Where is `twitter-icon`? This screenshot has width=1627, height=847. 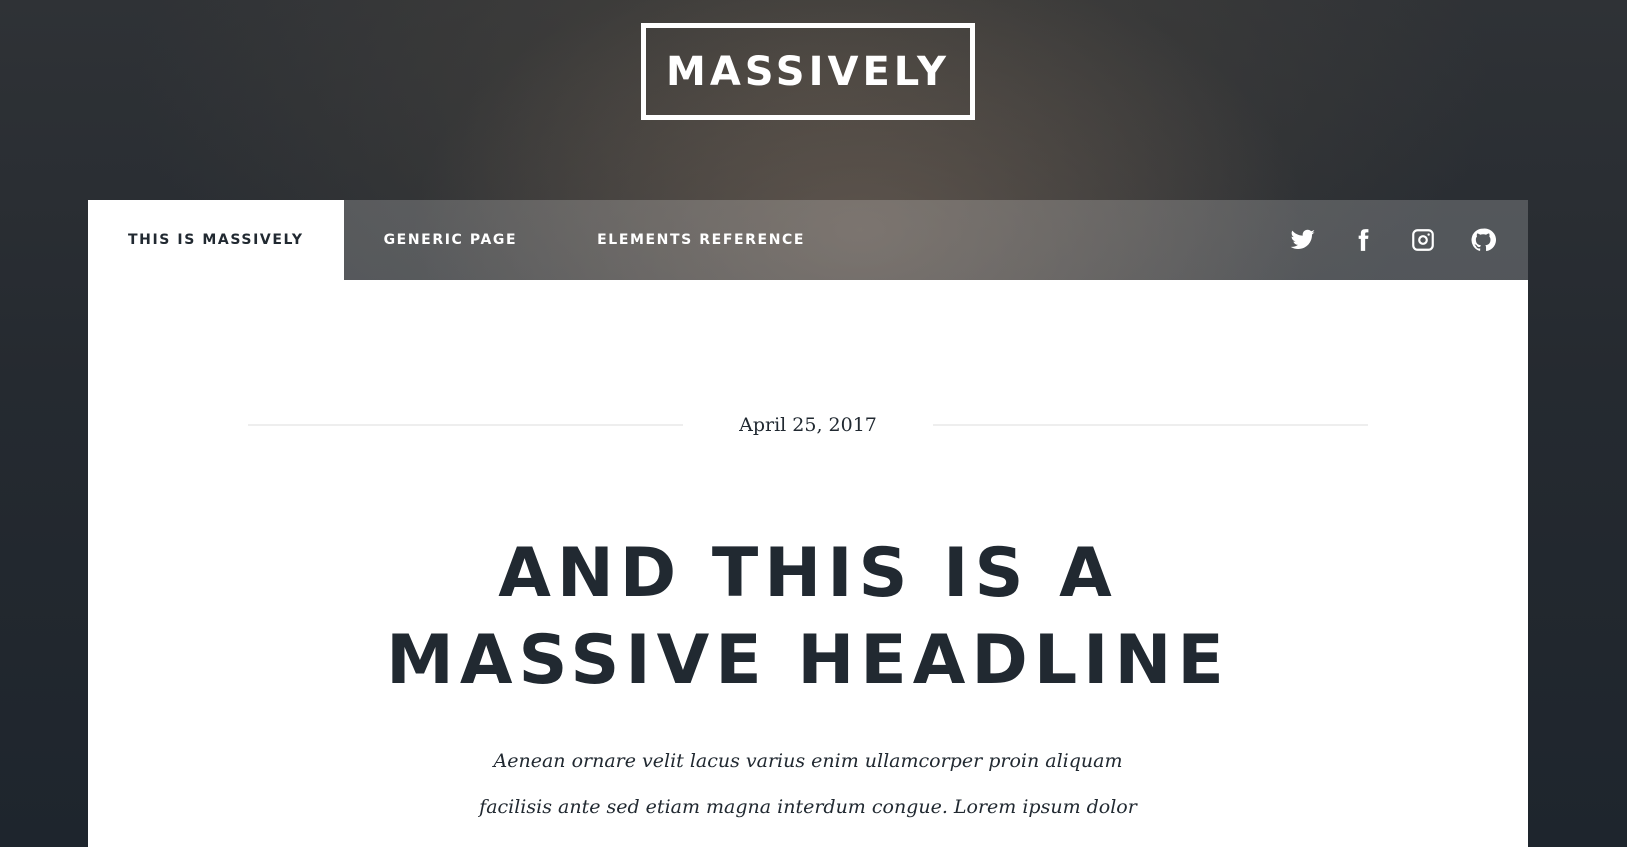 twitter-icon is located at coordinates (1303, 240).